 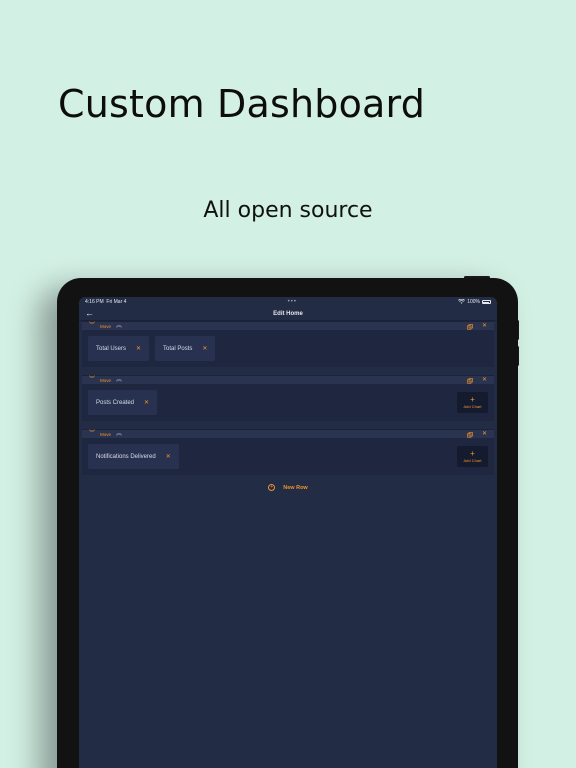 What do you see at coordinates (462, 302) in the screenshot?
I see `wifi-icon` at bounding box center [462, 302].